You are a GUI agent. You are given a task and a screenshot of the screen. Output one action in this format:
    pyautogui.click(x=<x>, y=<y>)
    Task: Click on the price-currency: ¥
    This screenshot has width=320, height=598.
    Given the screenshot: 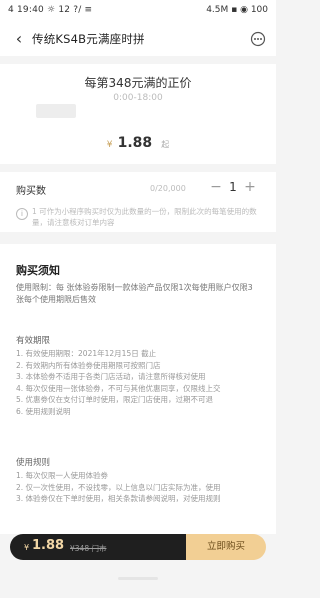 What is the action you would take?
    pyautogui.click(x=109, y=145)
    